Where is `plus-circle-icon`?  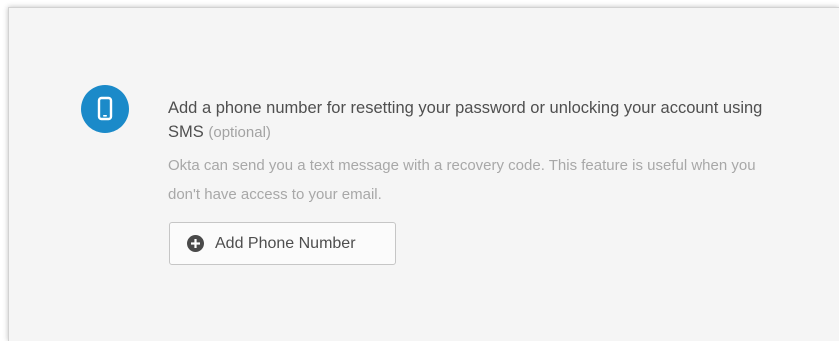 plus-circle-icon is located at coordinates (195, 243).